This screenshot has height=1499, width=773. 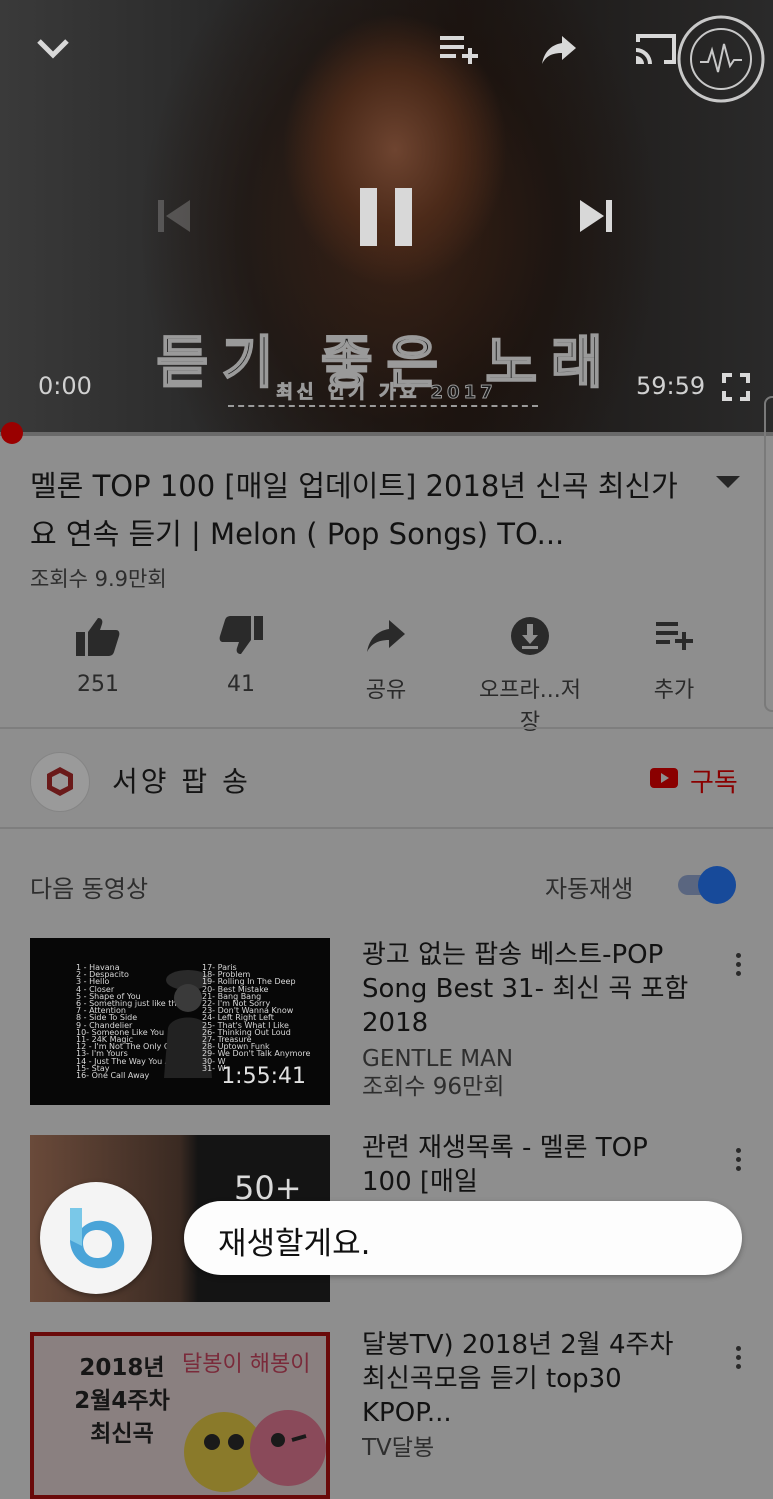 What do you see at coordinates (656, 48) in the screenshot?
I see `cast-icon` at bounding box center [656, 48].